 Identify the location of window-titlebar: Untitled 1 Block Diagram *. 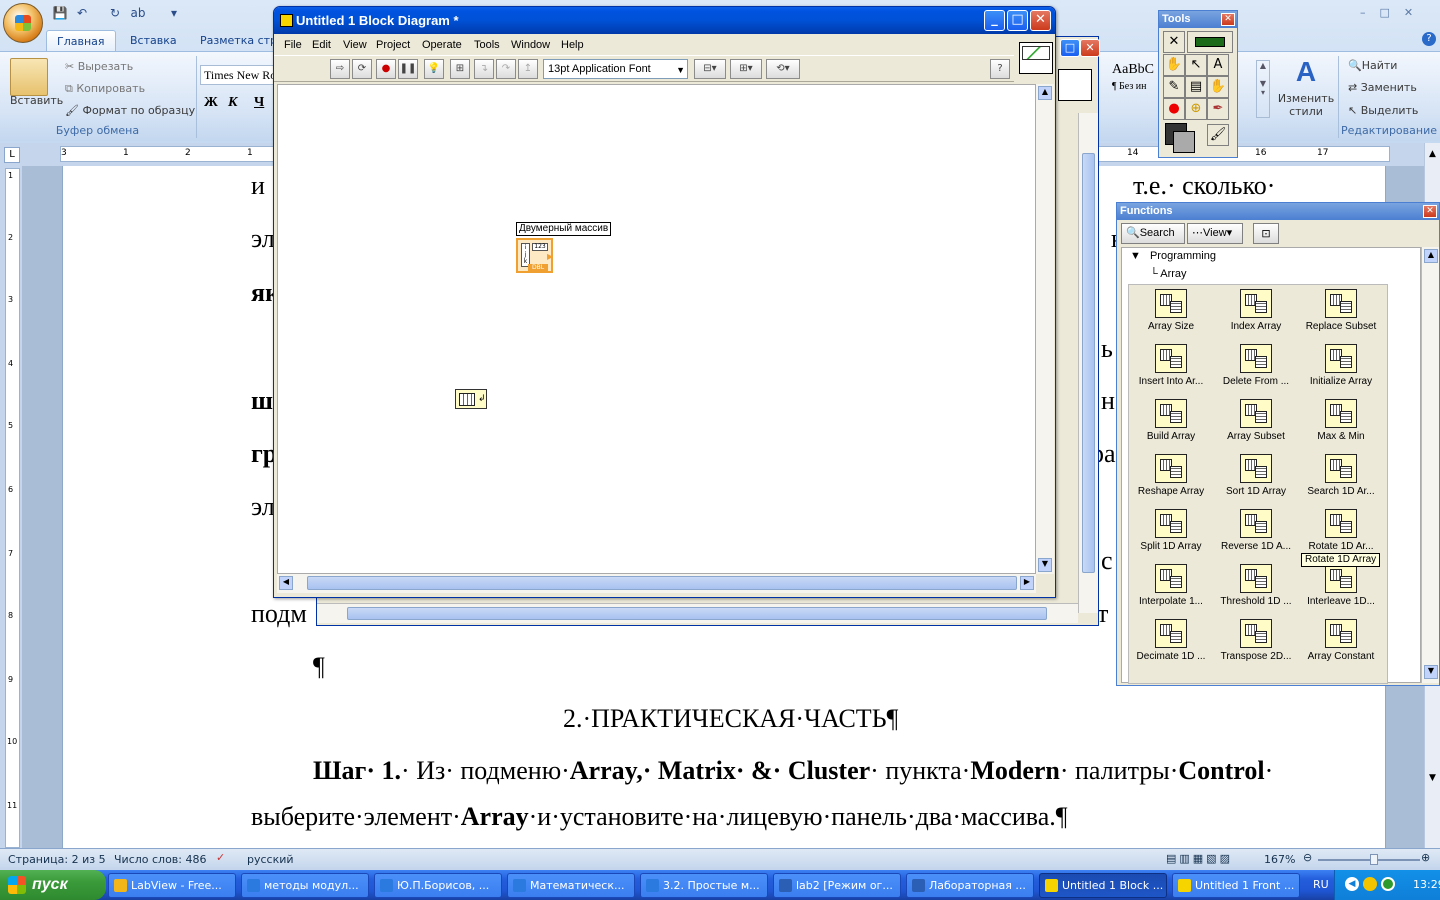
(664, 20).